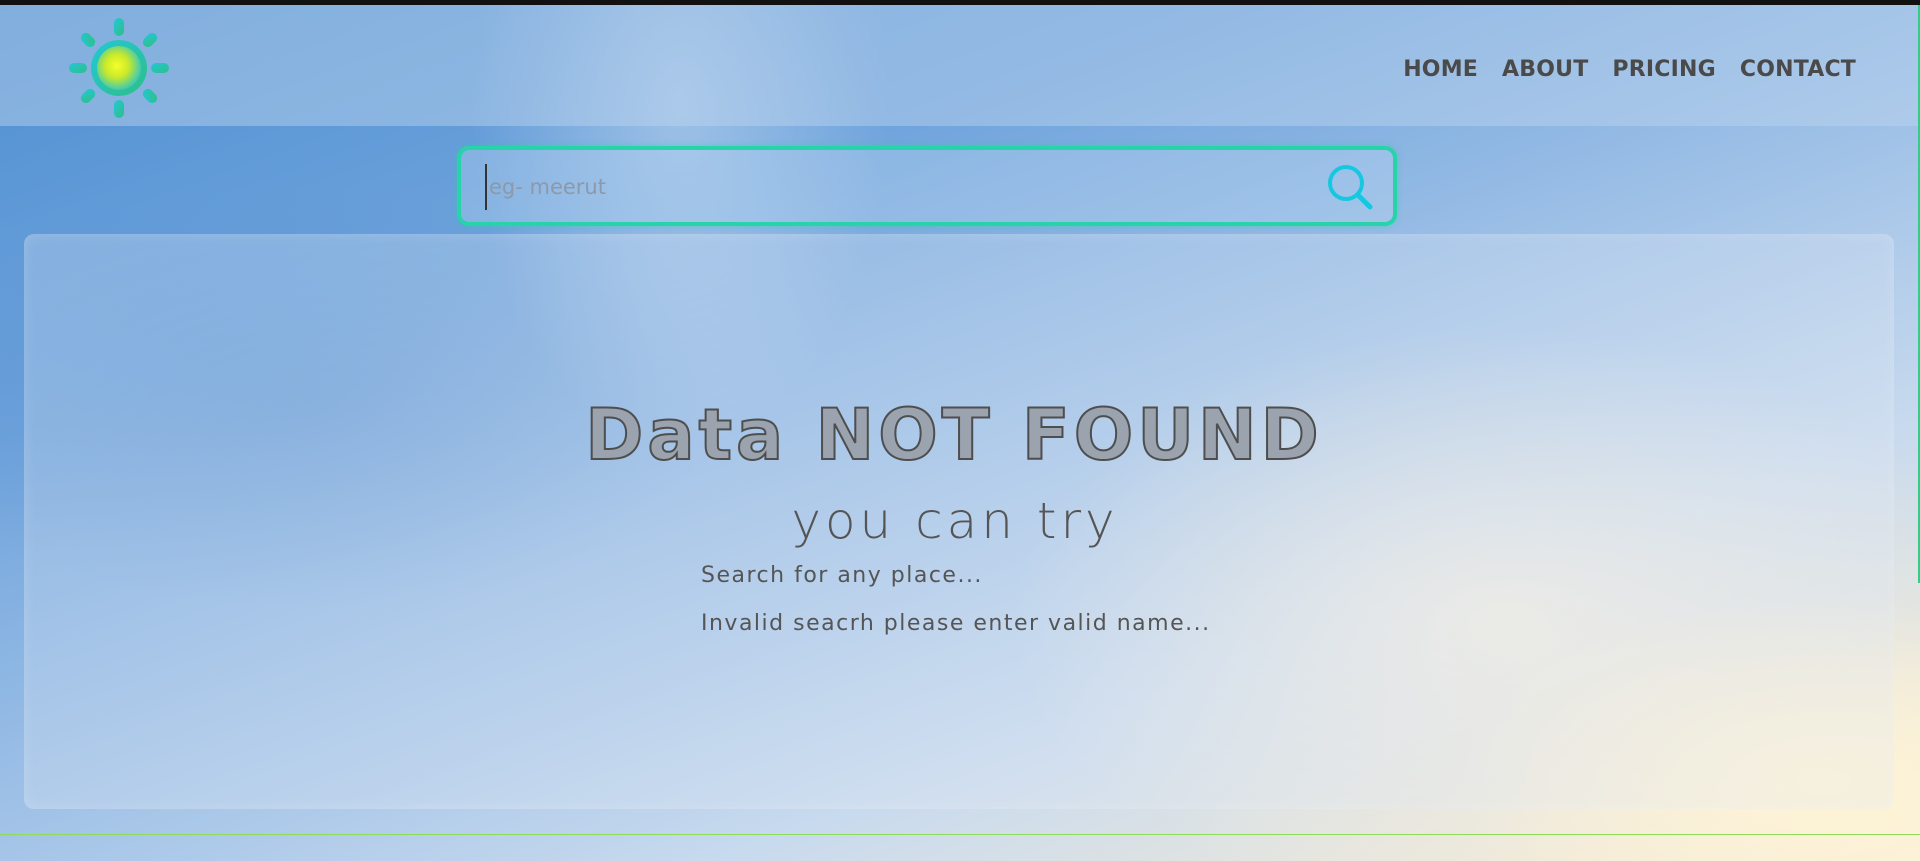  Describe the element at coordinates (1798, 69) in the screenshot. I see `nav-contact-link: CONTACT` at that location.